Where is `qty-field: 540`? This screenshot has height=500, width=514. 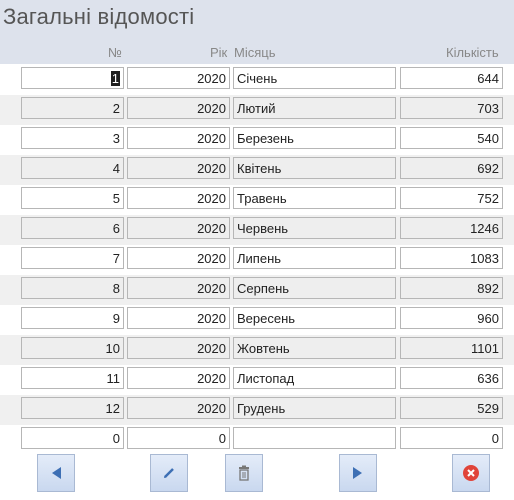
qty-field: 540 is located at coordinates (451, 138).